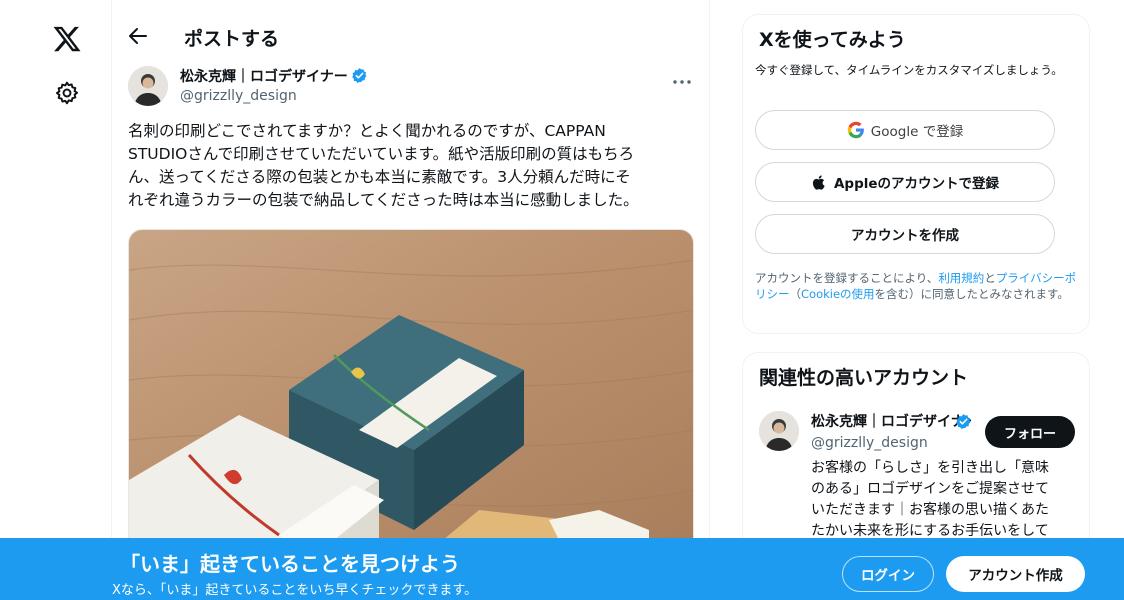 This screenshot has height=600, width=1124. I want to click on page-header: ポストする, so click(411, 30).